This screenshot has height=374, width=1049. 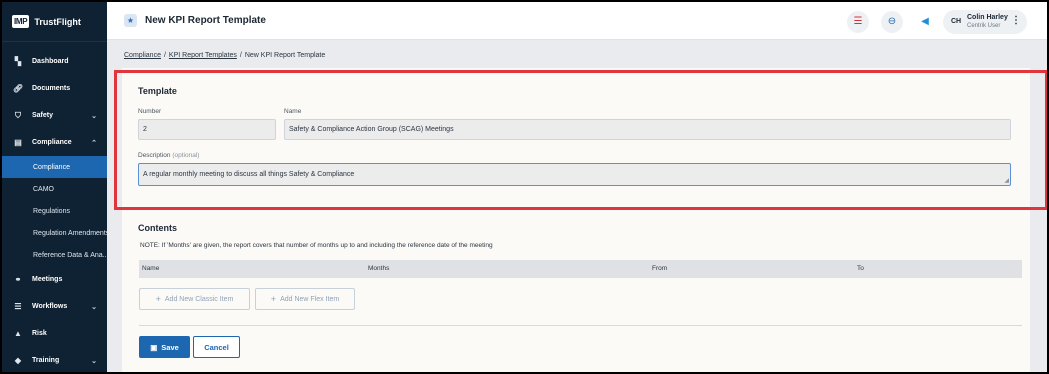 I want to click on graduation-cap-icon: ◆, so click(x=18, y=360).